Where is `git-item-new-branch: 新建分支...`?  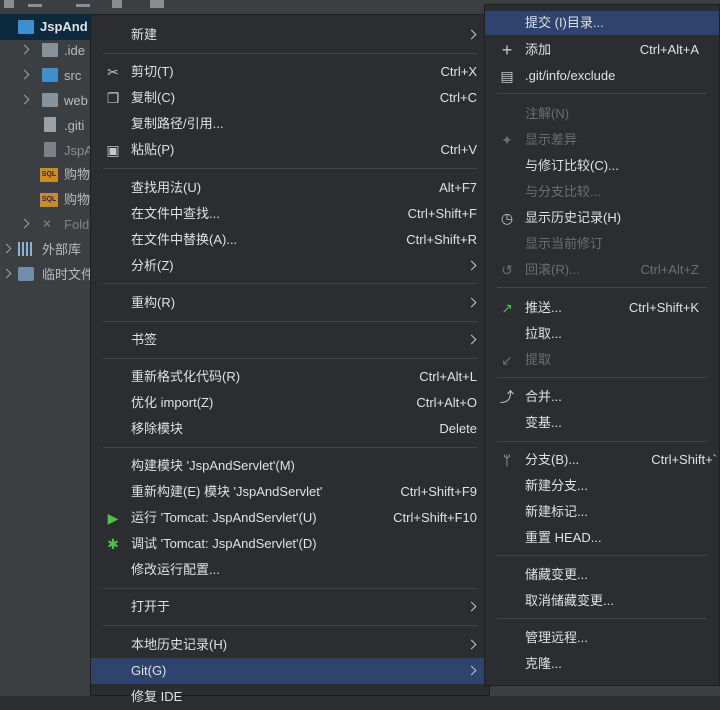 git-item-new-branch: 新建分支... is located at coordinates (602, 486).